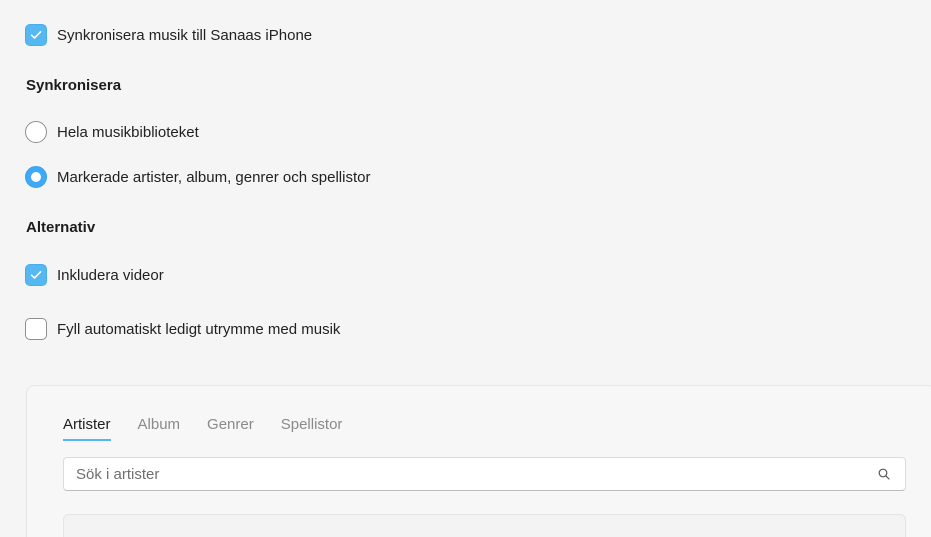 This screenshot has height=537, width=931. Describe the element at coordinates (159, 428) in the screenshot. I see `tab-albums: Album` at that location.